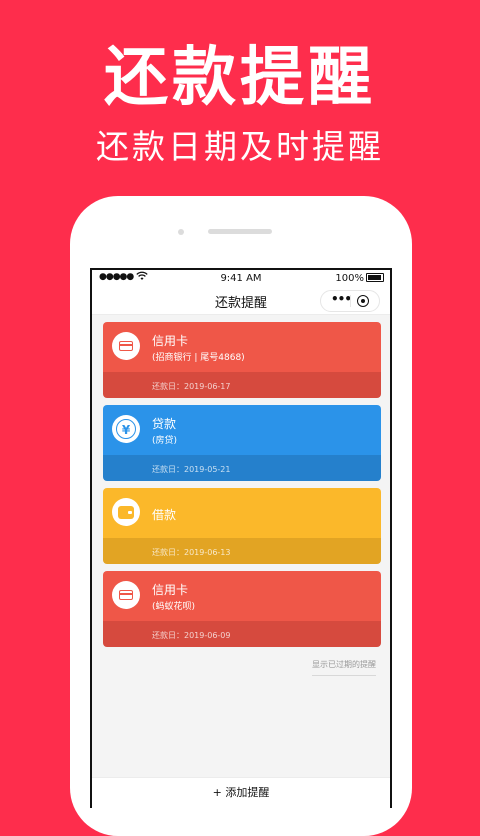 This screenshot has width=480, height=836. I want to click on reminder-card: ¥ 贷款 (房贷) 还款日：2019-05-21, so click(242, 443).